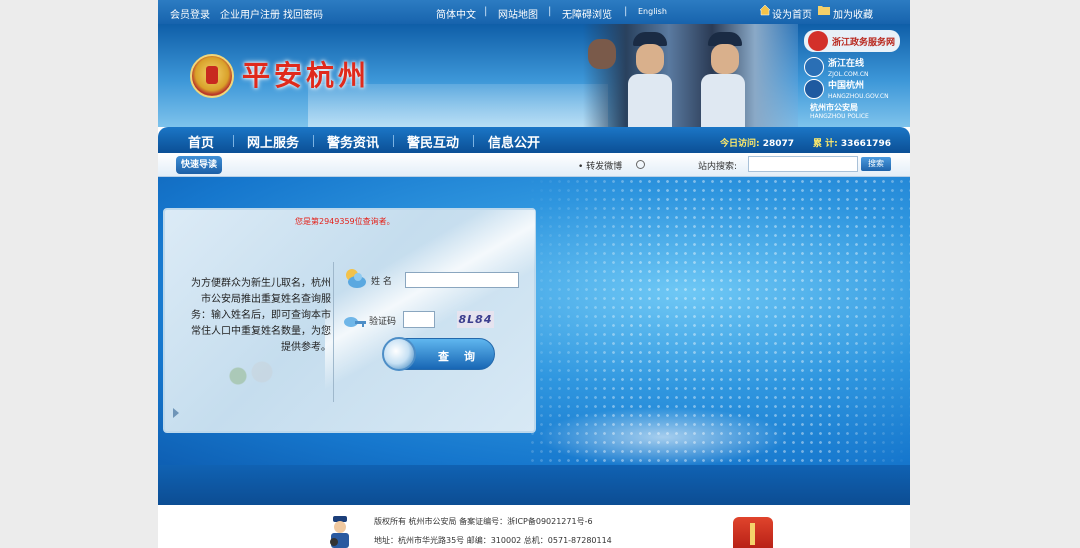 This screenshot has height=548, width=1080. I want to click on english-link: English, so click(652, 11).